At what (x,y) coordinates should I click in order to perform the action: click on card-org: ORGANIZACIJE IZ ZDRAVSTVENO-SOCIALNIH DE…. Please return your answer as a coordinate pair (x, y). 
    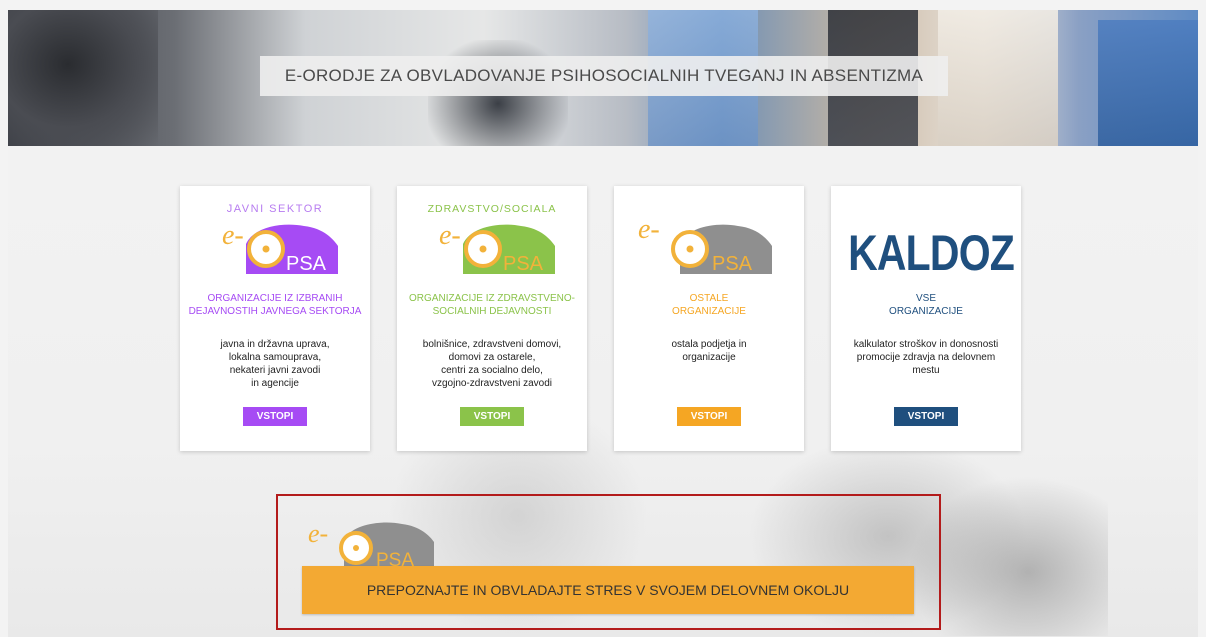
    Looking at the image, I should click on (492, 305).